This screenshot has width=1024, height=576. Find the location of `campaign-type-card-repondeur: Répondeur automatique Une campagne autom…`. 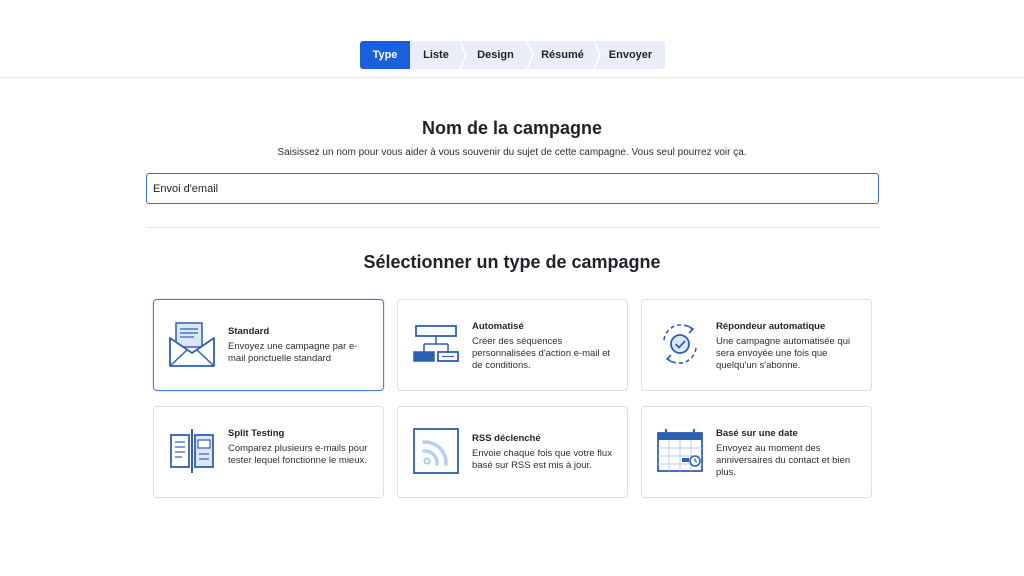

campaign-type-card-repondeur: Répondeur automatique Une campagne autom… is located at coordinates (756, 345).